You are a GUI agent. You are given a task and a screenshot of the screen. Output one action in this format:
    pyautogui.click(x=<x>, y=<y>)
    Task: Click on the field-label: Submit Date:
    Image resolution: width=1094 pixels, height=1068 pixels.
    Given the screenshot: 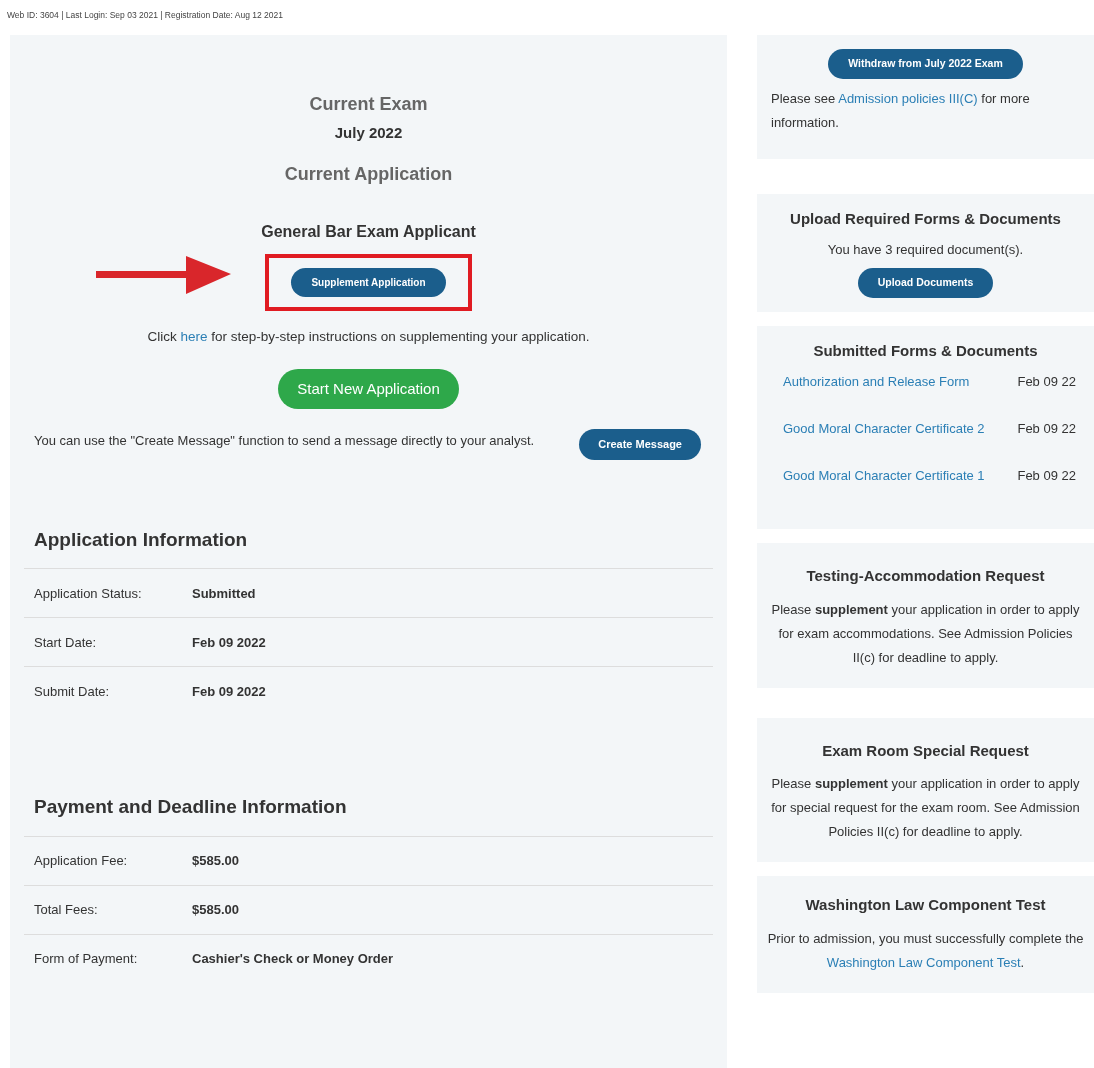 What is the action you would take?
    pyautogui.click(x=72, y=691)
    